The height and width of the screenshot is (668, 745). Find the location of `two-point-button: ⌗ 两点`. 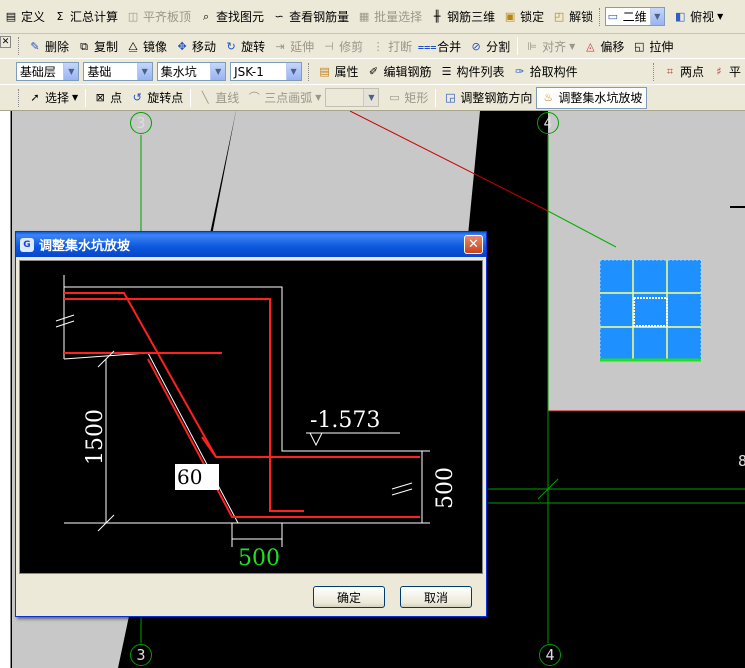

two-point-button: ⌗ 两点 is located at coordinates (683, 72).